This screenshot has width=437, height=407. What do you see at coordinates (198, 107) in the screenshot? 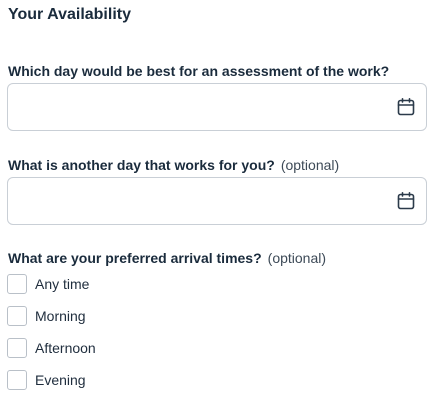
I see `first-day-input` at bounding box center [198, 107].